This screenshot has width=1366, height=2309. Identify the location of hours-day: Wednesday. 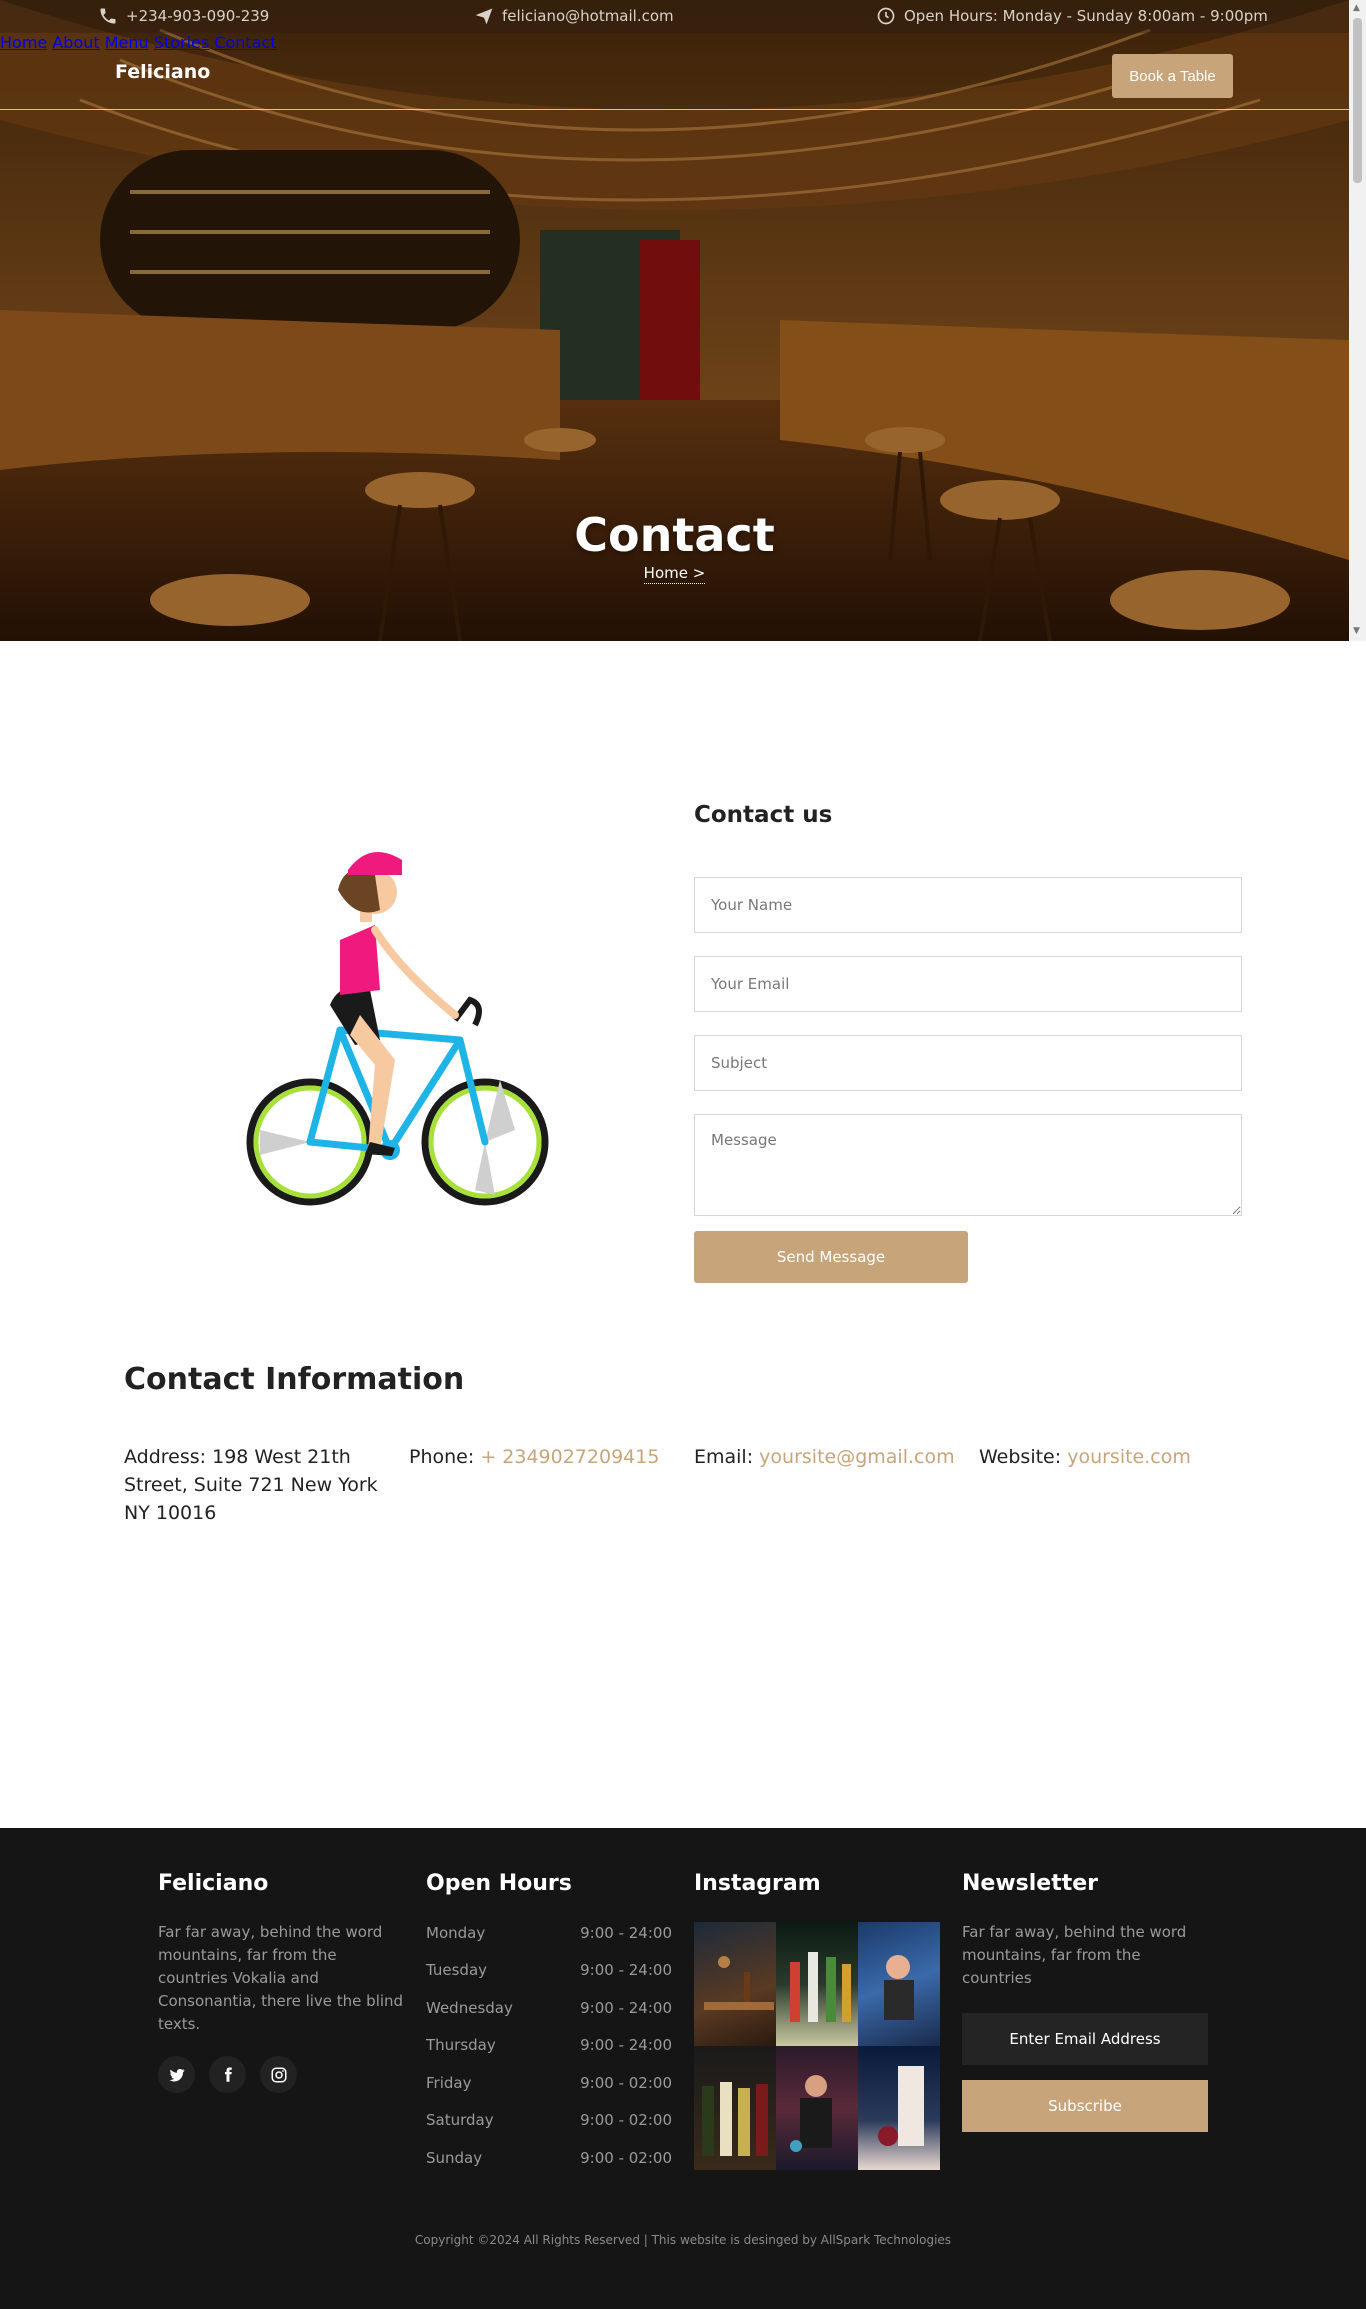
(469, 2008).